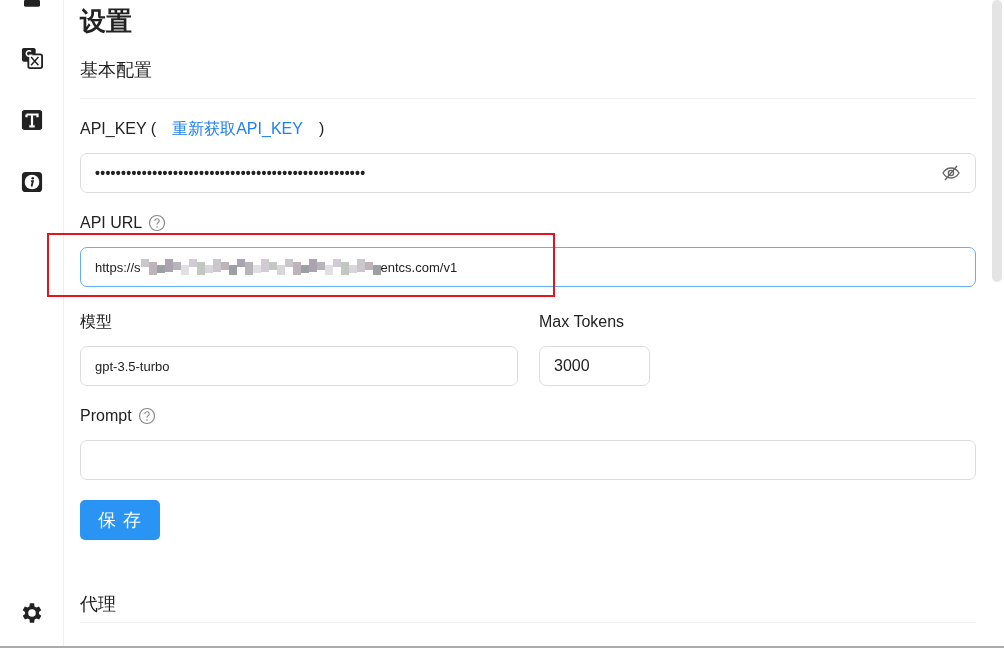 The height and width of the screenshot is (648, 1004). I want to click on settings-title: 设置, so click(106, 21).